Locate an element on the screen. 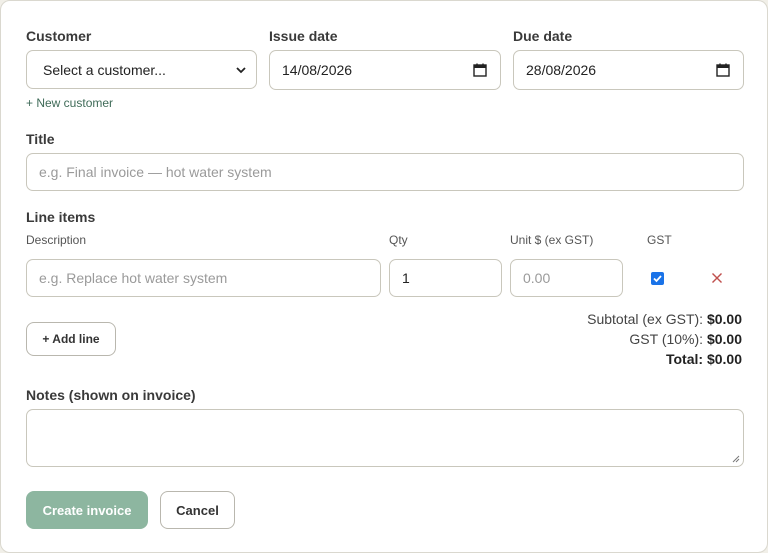 The width and height of the screenshot is (768, 553). due-date-input: 28/08/2026 is located at coordinates (628, 70).